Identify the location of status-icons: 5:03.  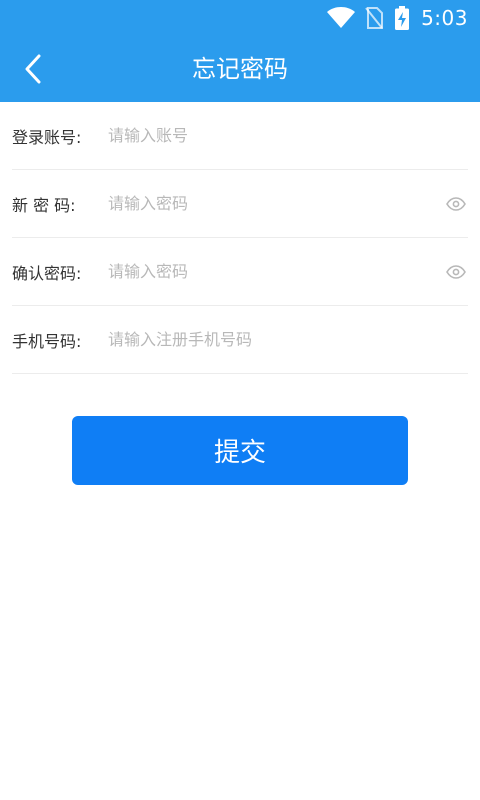
(397, 18).